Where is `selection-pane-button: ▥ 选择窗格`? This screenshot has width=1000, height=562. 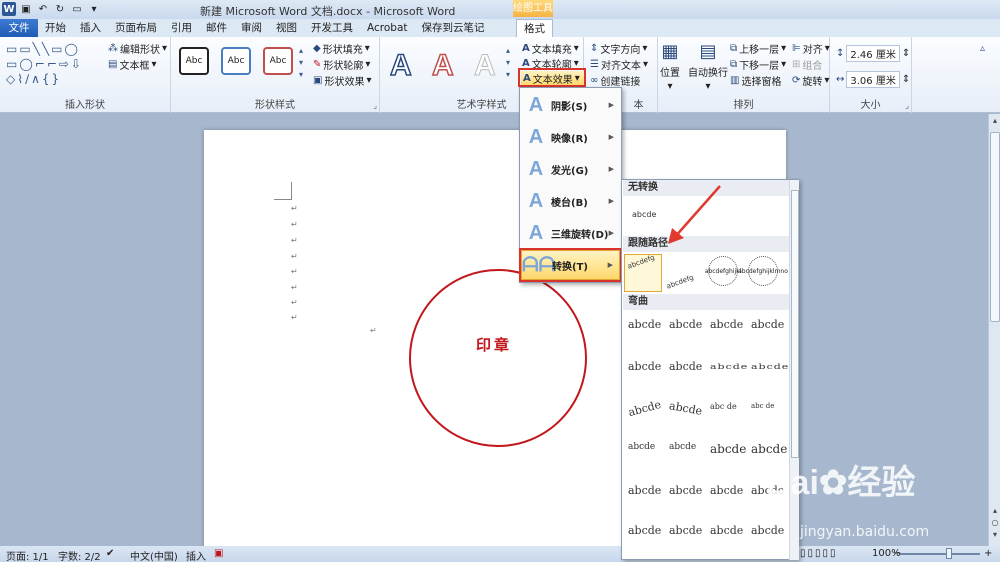
selection-pane-button: ▥ 选择窗格 is located at coordinates (755, 80).